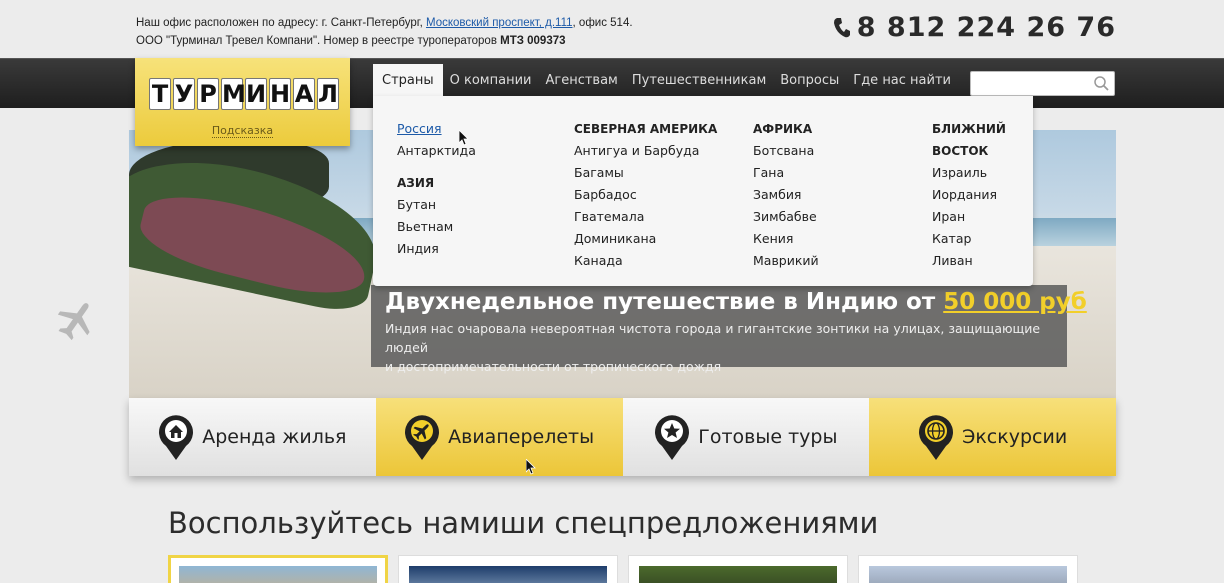  I want to click on phone-number: 8 812 224 26 76, so click(974, 27).